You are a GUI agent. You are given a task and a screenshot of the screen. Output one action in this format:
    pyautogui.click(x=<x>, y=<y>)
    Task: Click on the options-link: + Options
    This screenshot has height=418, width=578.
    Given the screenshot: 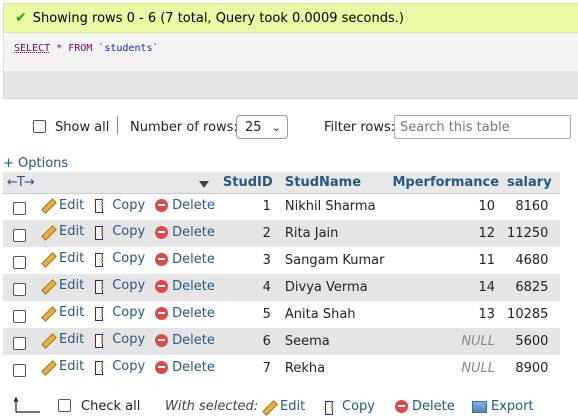 What is the action you would take?
    pyautogui.click(x=35, y=163)
    